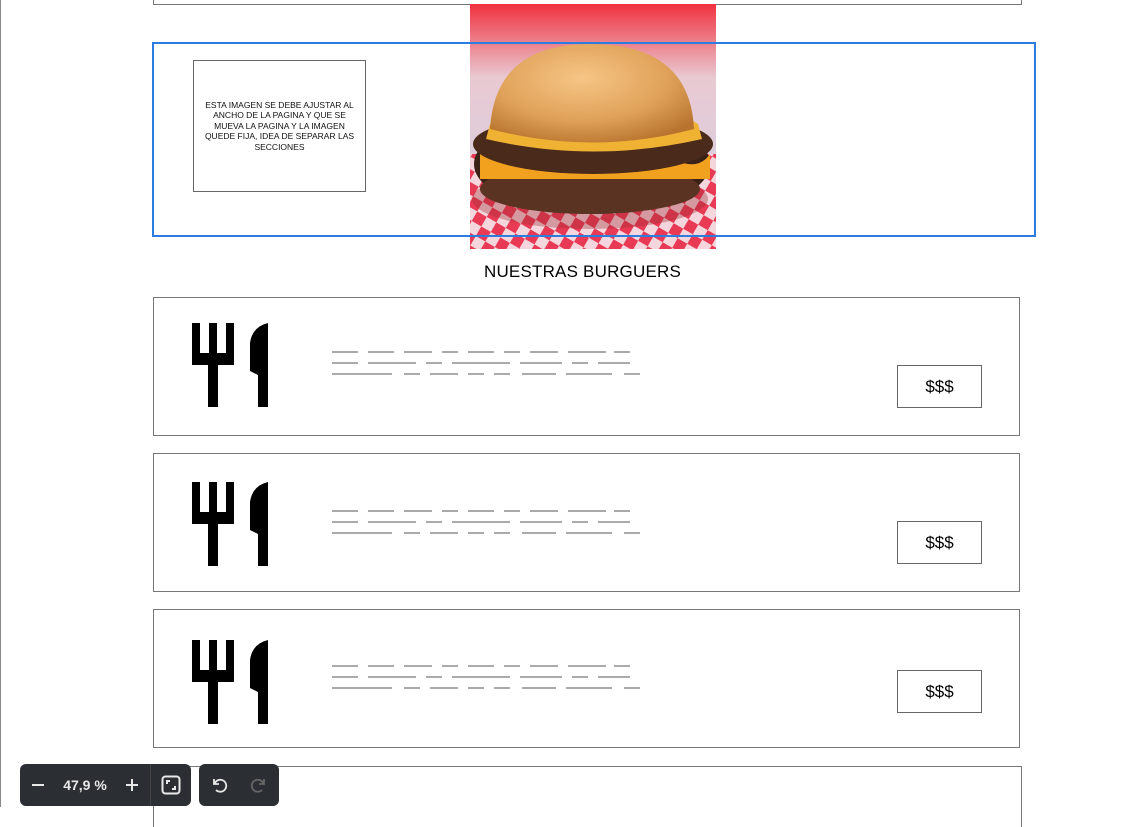 The width and height of the screenshot is (1145, 827). What do you see at coordinates (219, 785) in the screenshot?
I see `undo-icon` at bounding box center [219, 785].